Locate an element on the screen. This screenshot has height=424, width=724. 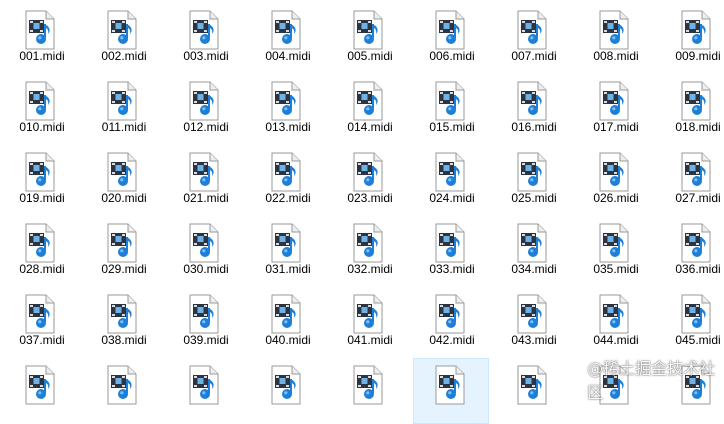
file-item: 018.midi is located at coordinates (691, 107).